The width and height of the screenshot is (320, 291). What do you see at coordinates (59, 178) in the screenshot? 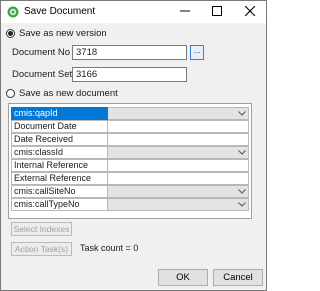
I see `property-label: External Reference` at bounding box center [59, 178].